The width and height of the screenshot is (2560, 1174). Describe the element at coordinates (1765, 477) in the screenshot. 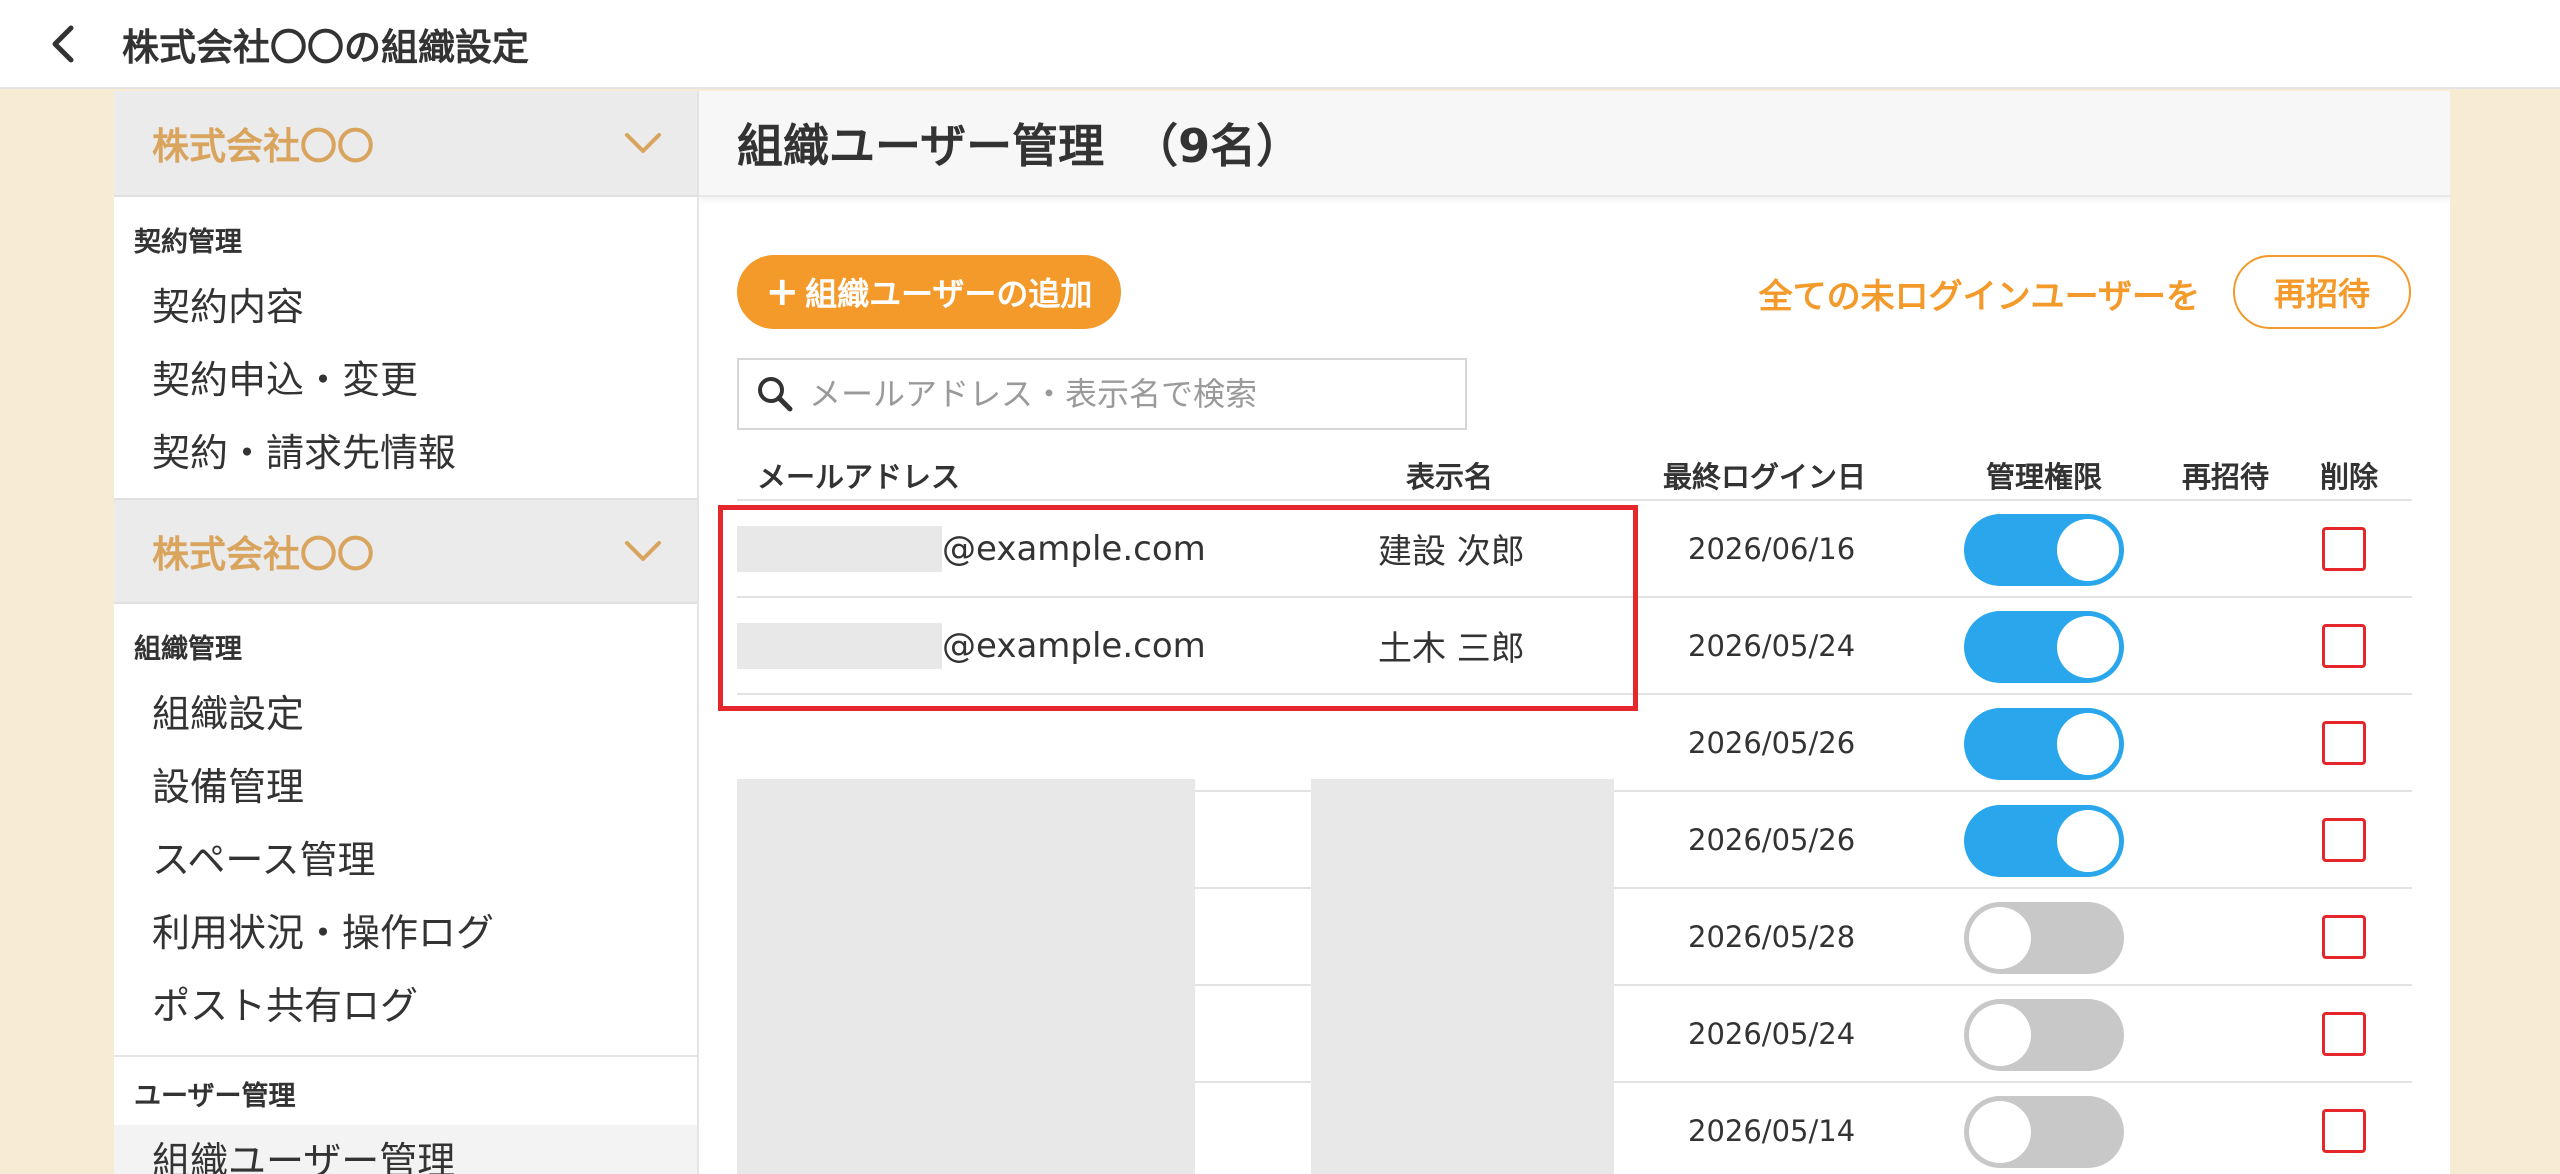

I see `header-last-login: 最終ログイン日` at that location.